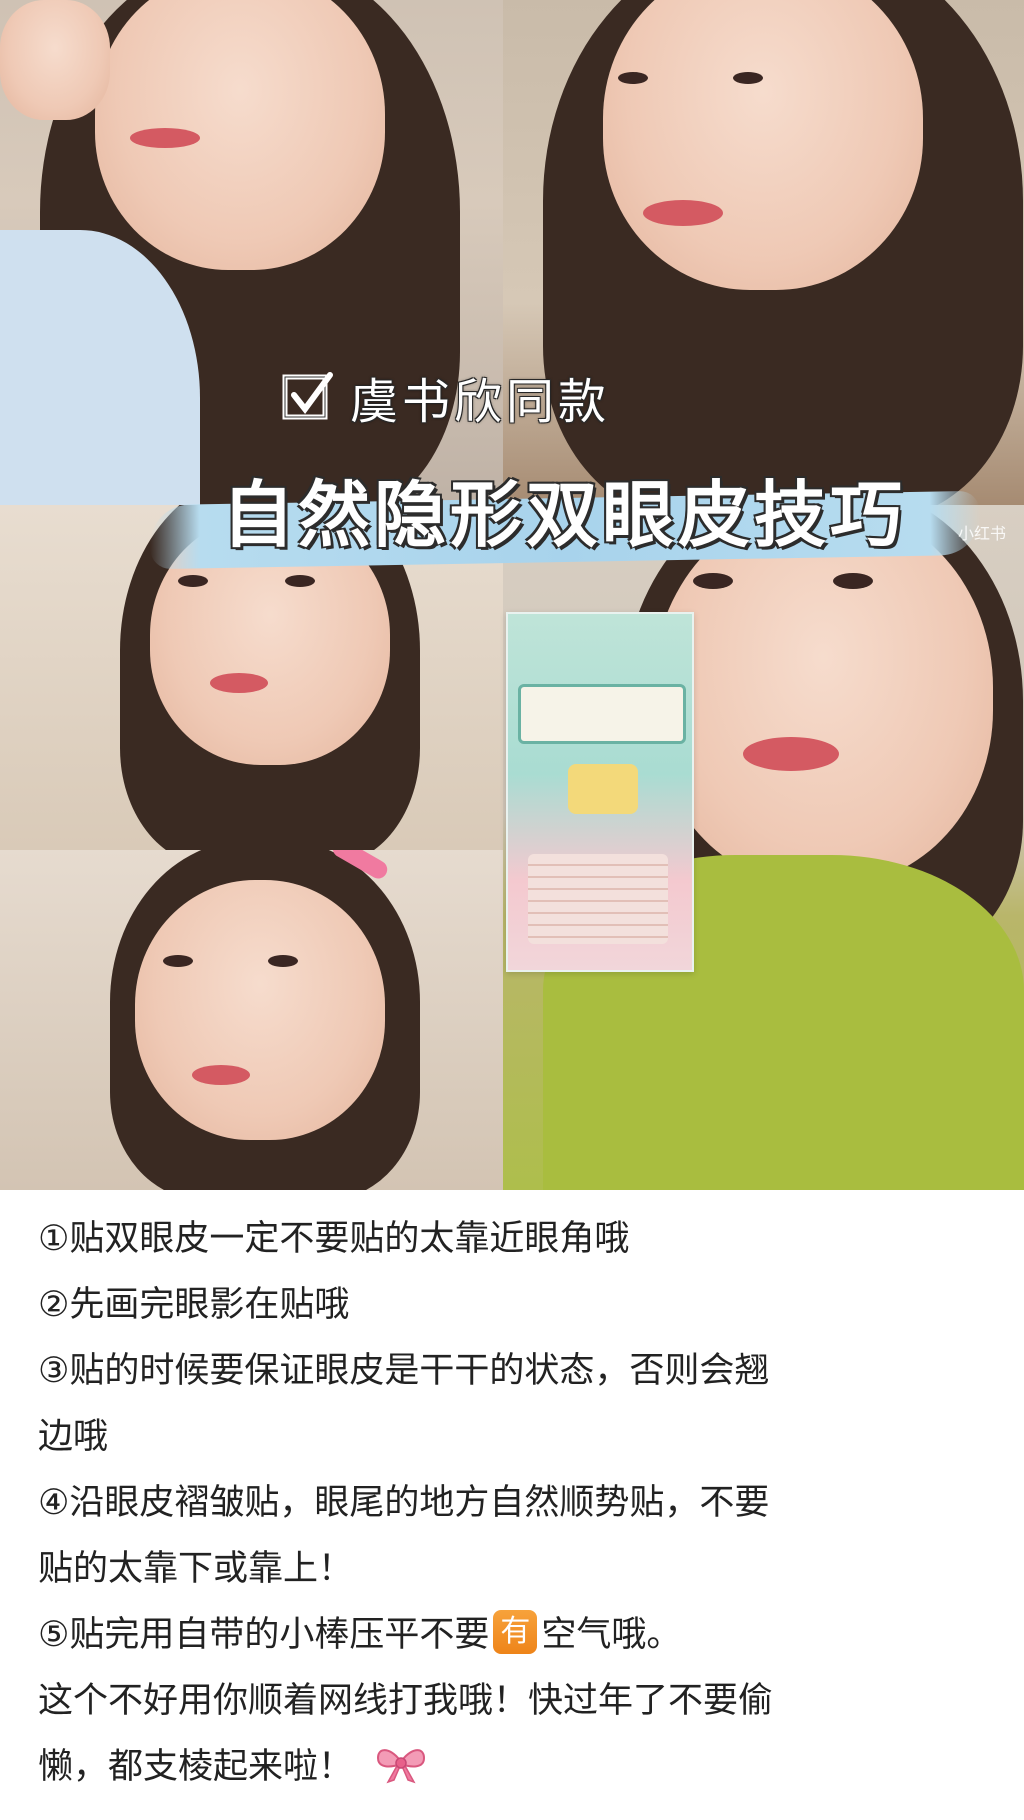  Describe the element at coordinates (334, 1239) in the screenshot. I see `tip-line: ①贴双眼皮一定不要贴的太靠近眼角哦` at that location.